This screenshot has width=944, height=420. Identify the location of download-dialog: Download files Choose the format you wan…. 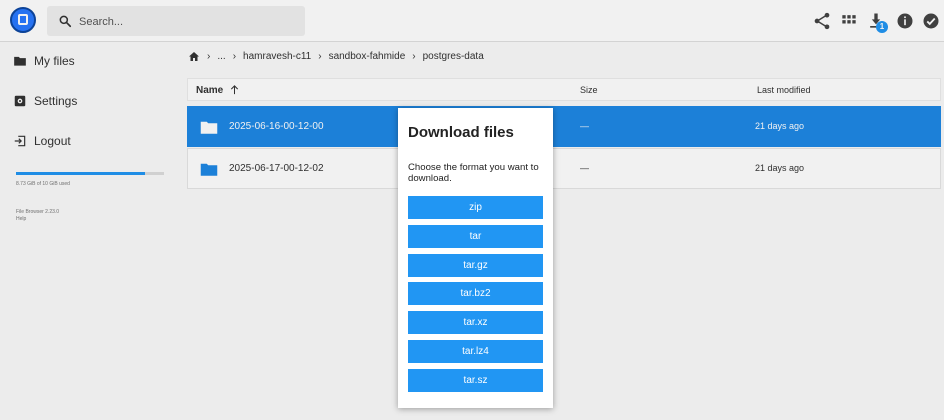
(475, 258).